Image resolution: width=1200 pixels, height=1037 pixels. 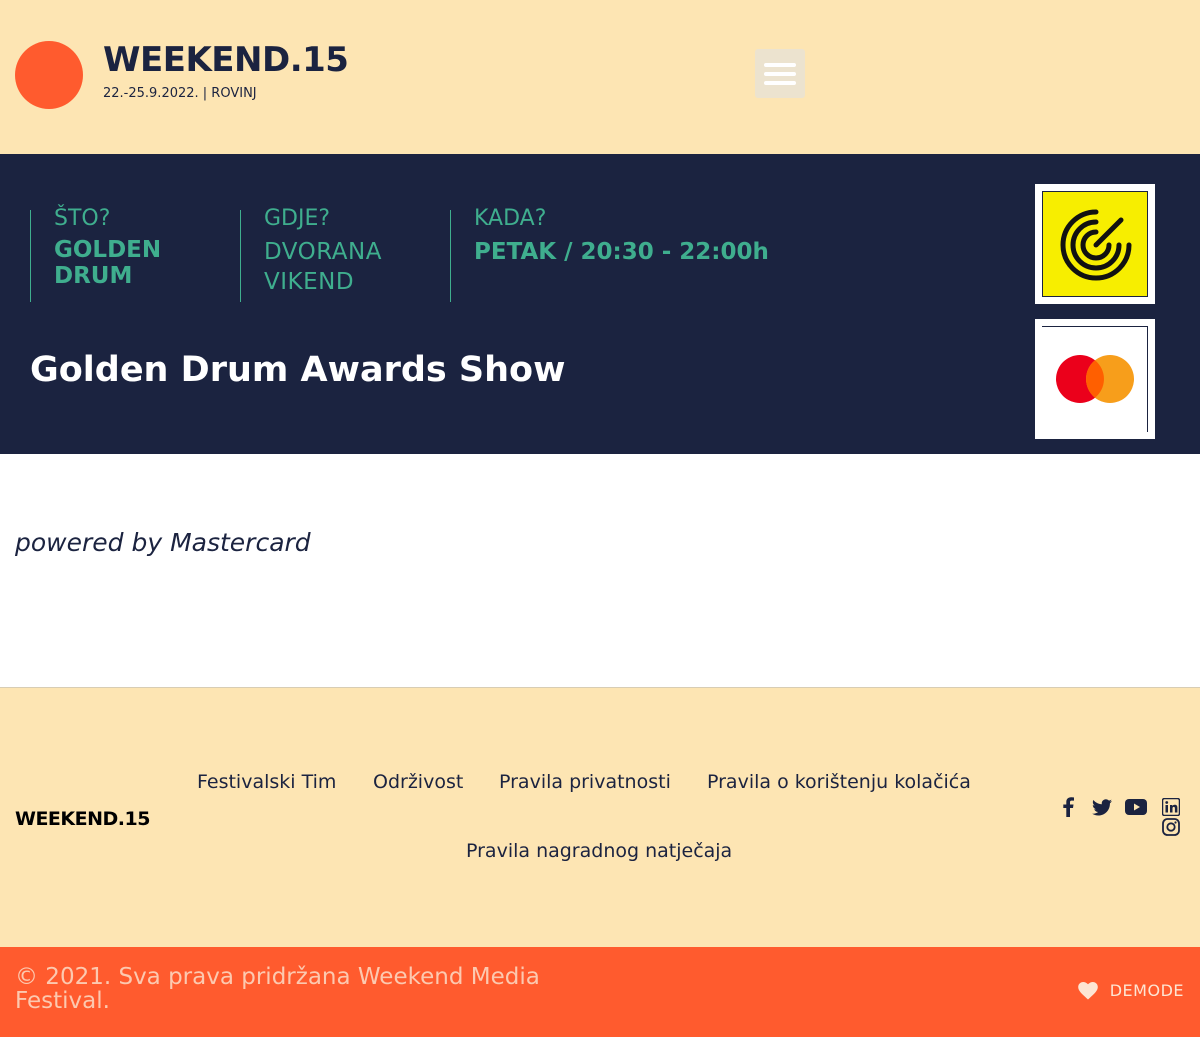 I want to click on demode-credit-link: DEMODE, so click(x=1130, y=990).